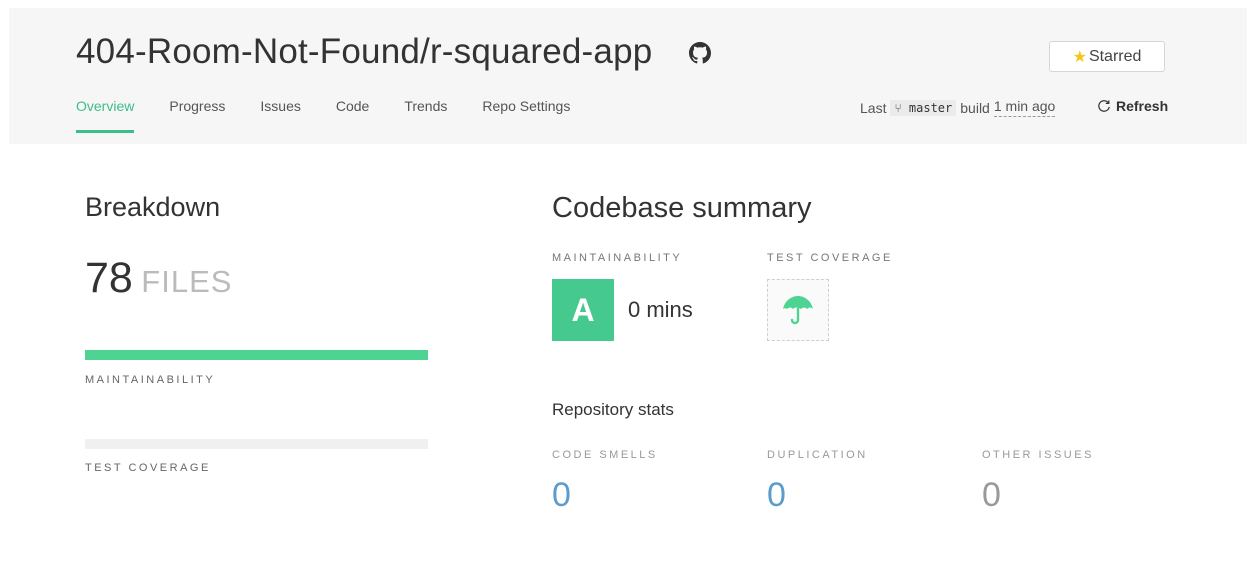 This screenshot has height=565, width=1255. I want to click on tab-repo-settings: Repo Settings, so click(526, 115).